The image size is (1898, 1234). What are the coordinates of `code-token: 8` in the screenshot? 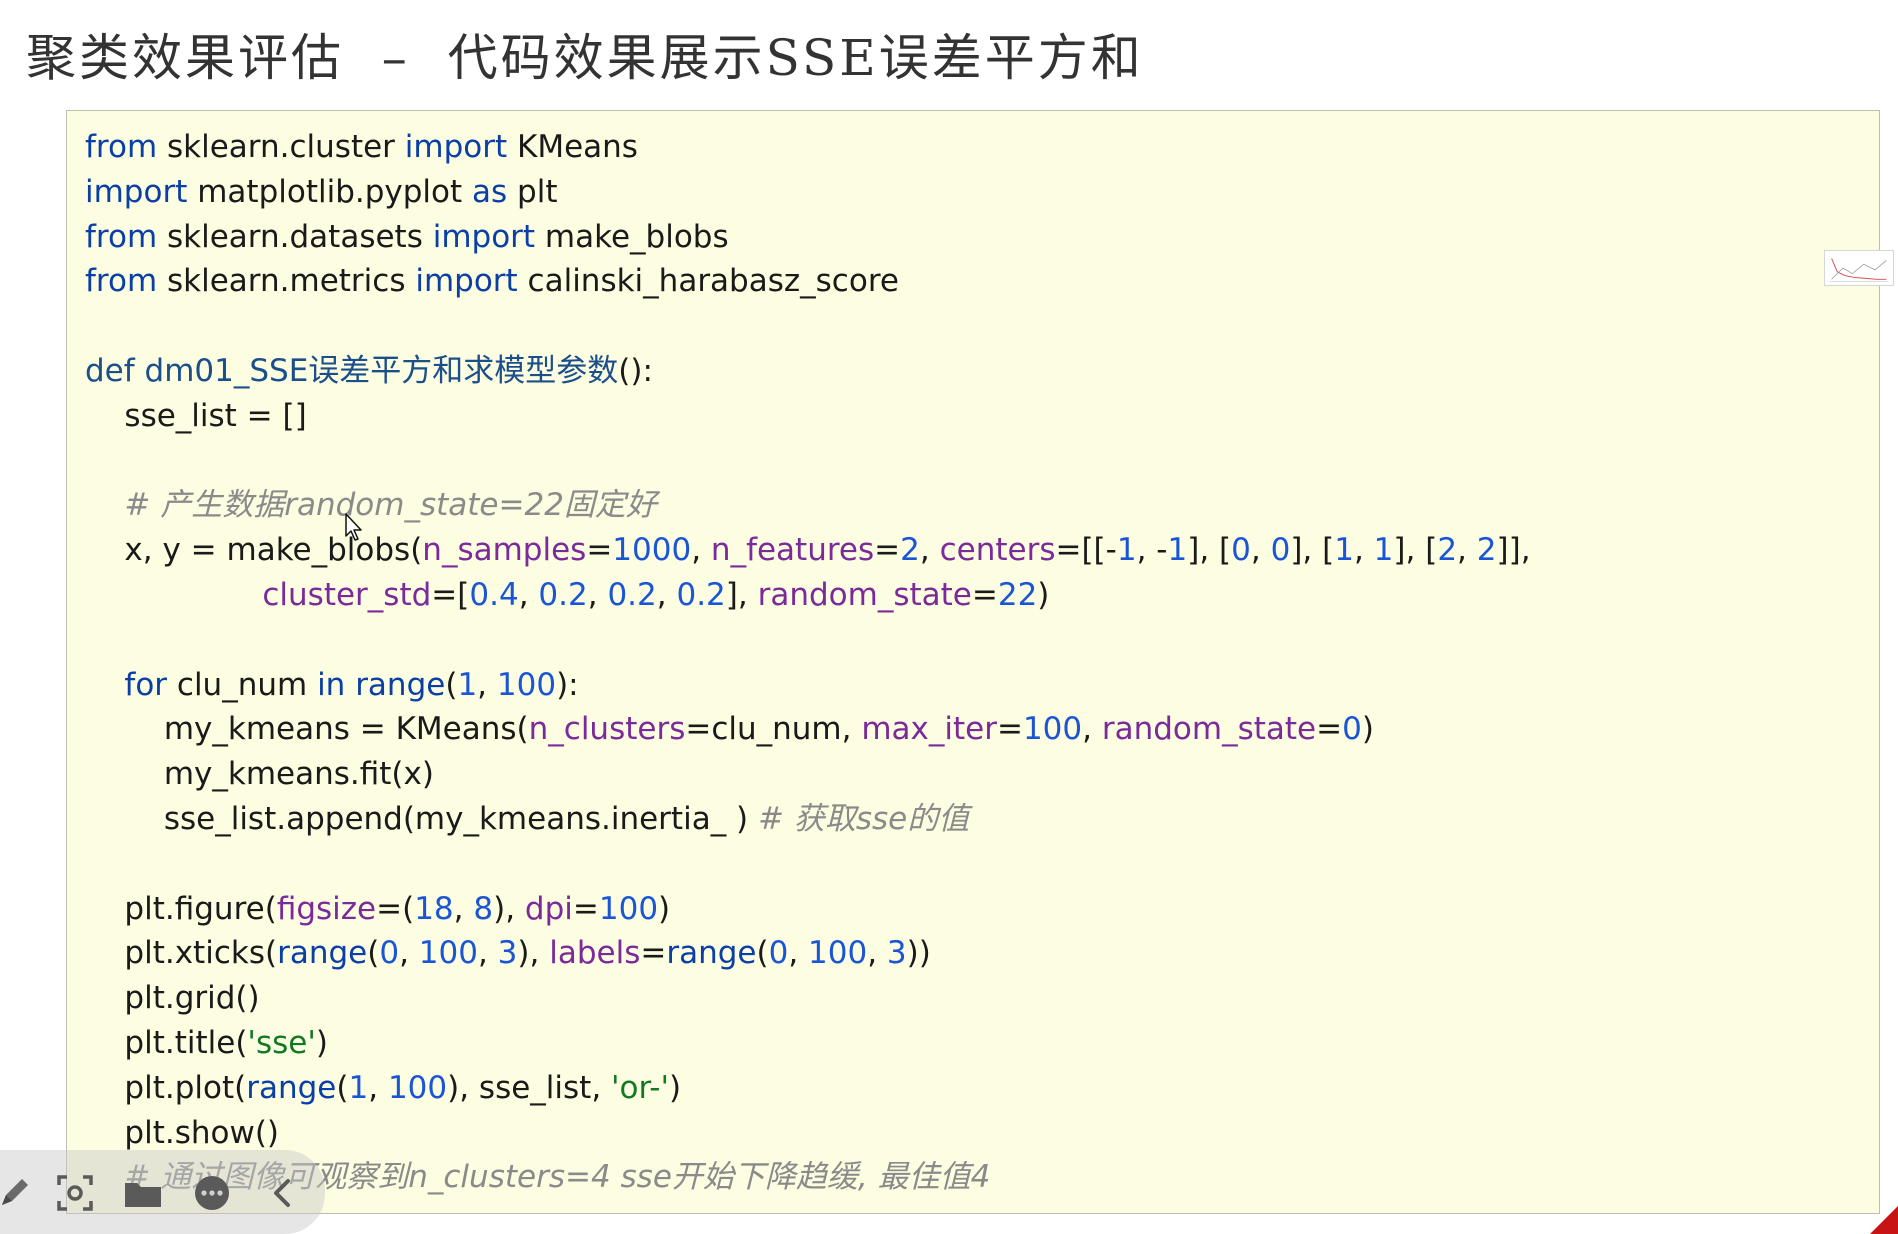 It's located at (483, 908).